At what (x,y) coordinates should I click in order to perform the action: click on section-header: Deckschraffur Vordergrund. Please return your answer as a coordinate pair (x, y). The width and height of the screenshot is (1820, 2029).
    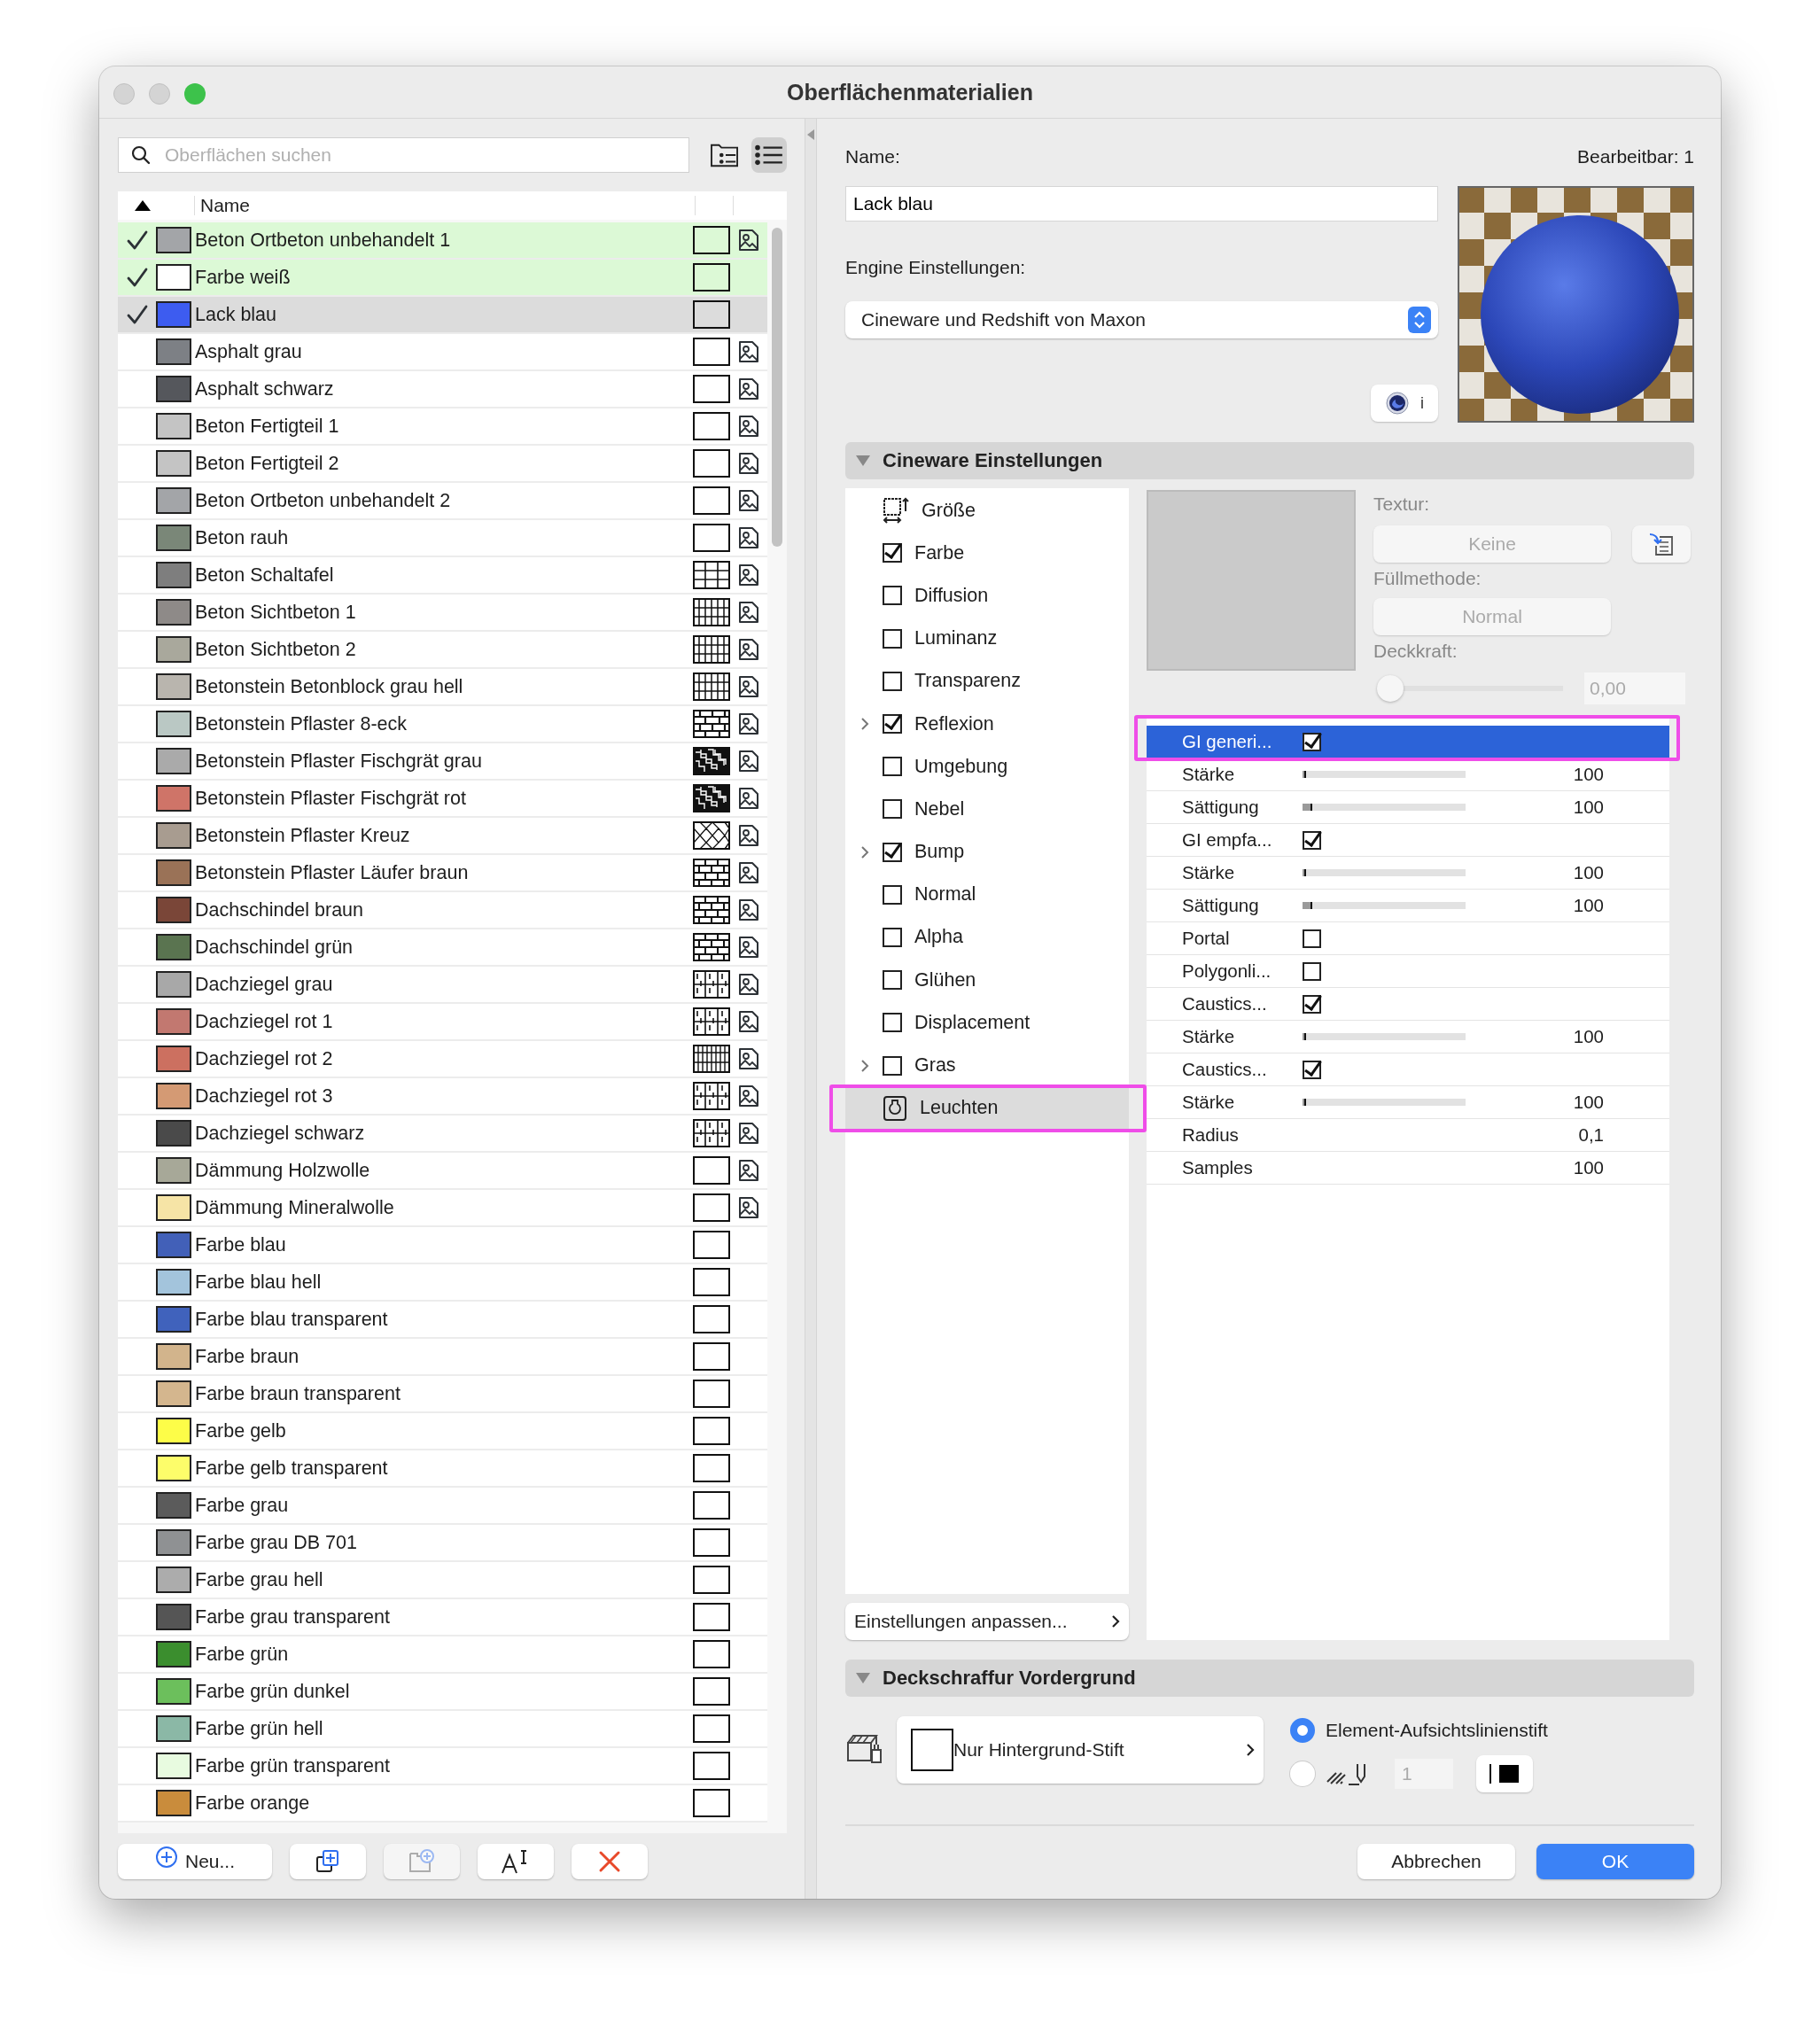
    Looking at the image, I should click on (1269, 1679).